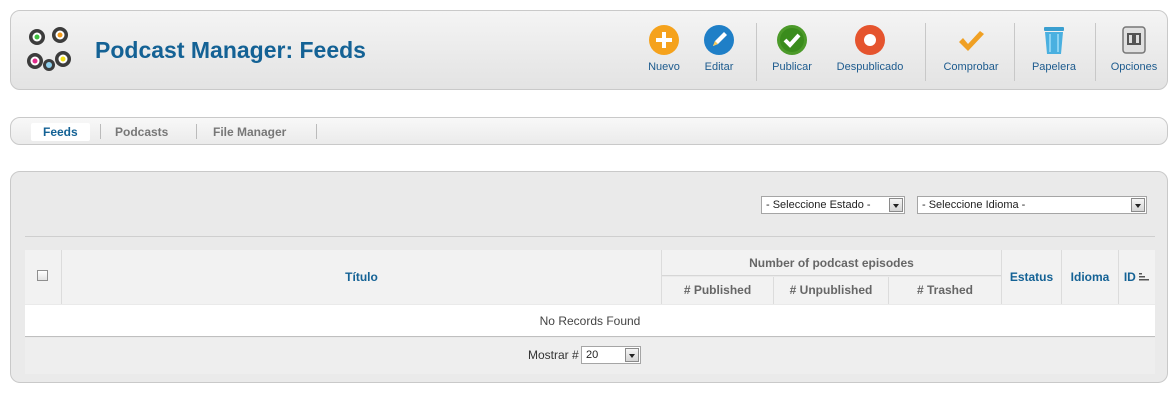  Describe the element at coordinates (719, 67) in the screenshot. I see `edit-button-label: Editar` at that location.